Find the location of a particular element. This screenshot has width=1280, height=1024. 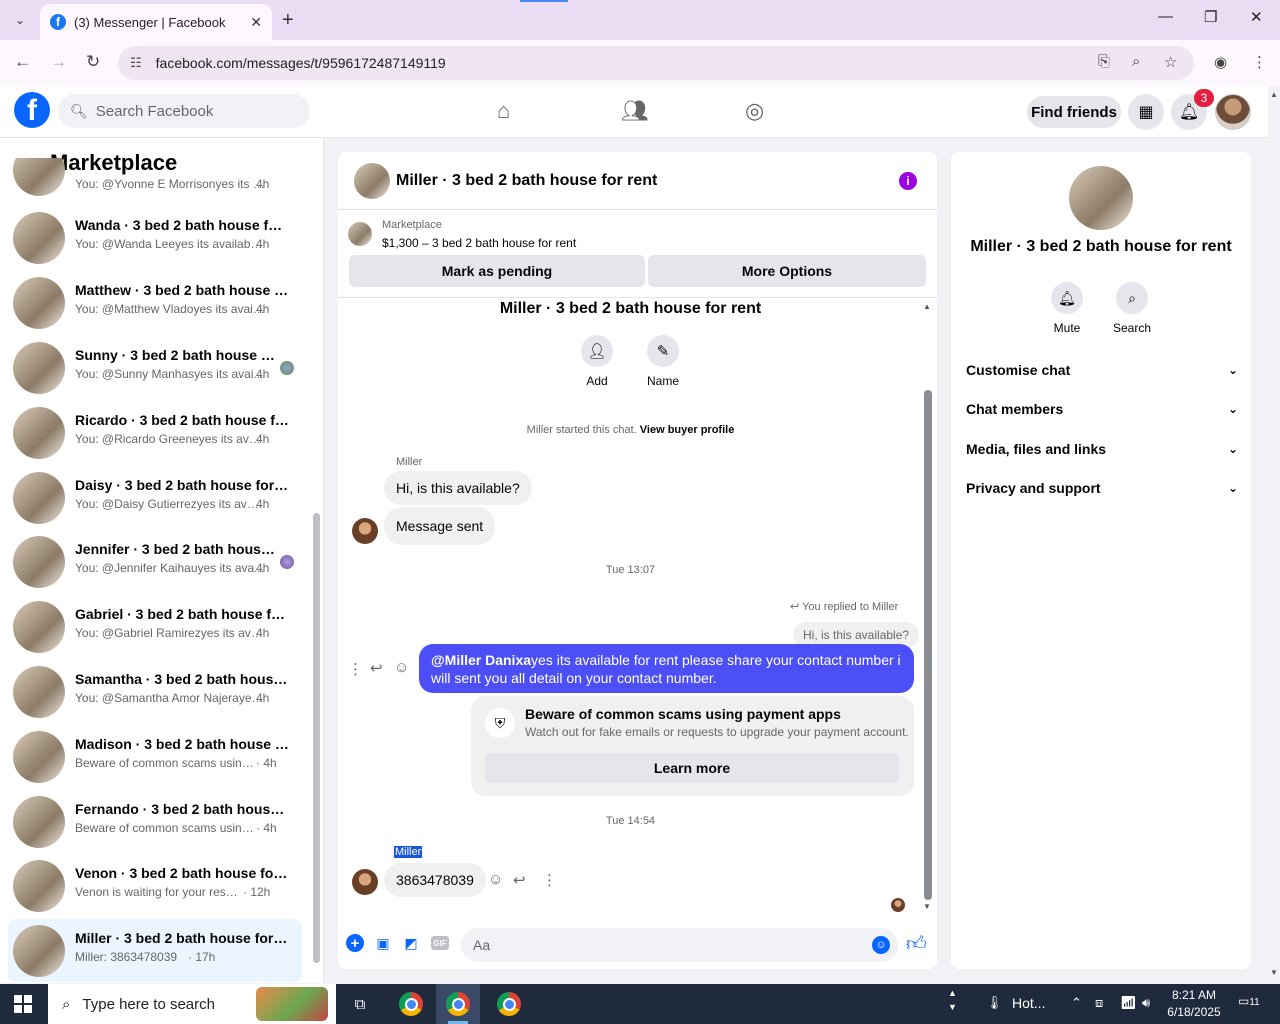

name-chat-button: ✎ Name is located at coordinates (663, 361).